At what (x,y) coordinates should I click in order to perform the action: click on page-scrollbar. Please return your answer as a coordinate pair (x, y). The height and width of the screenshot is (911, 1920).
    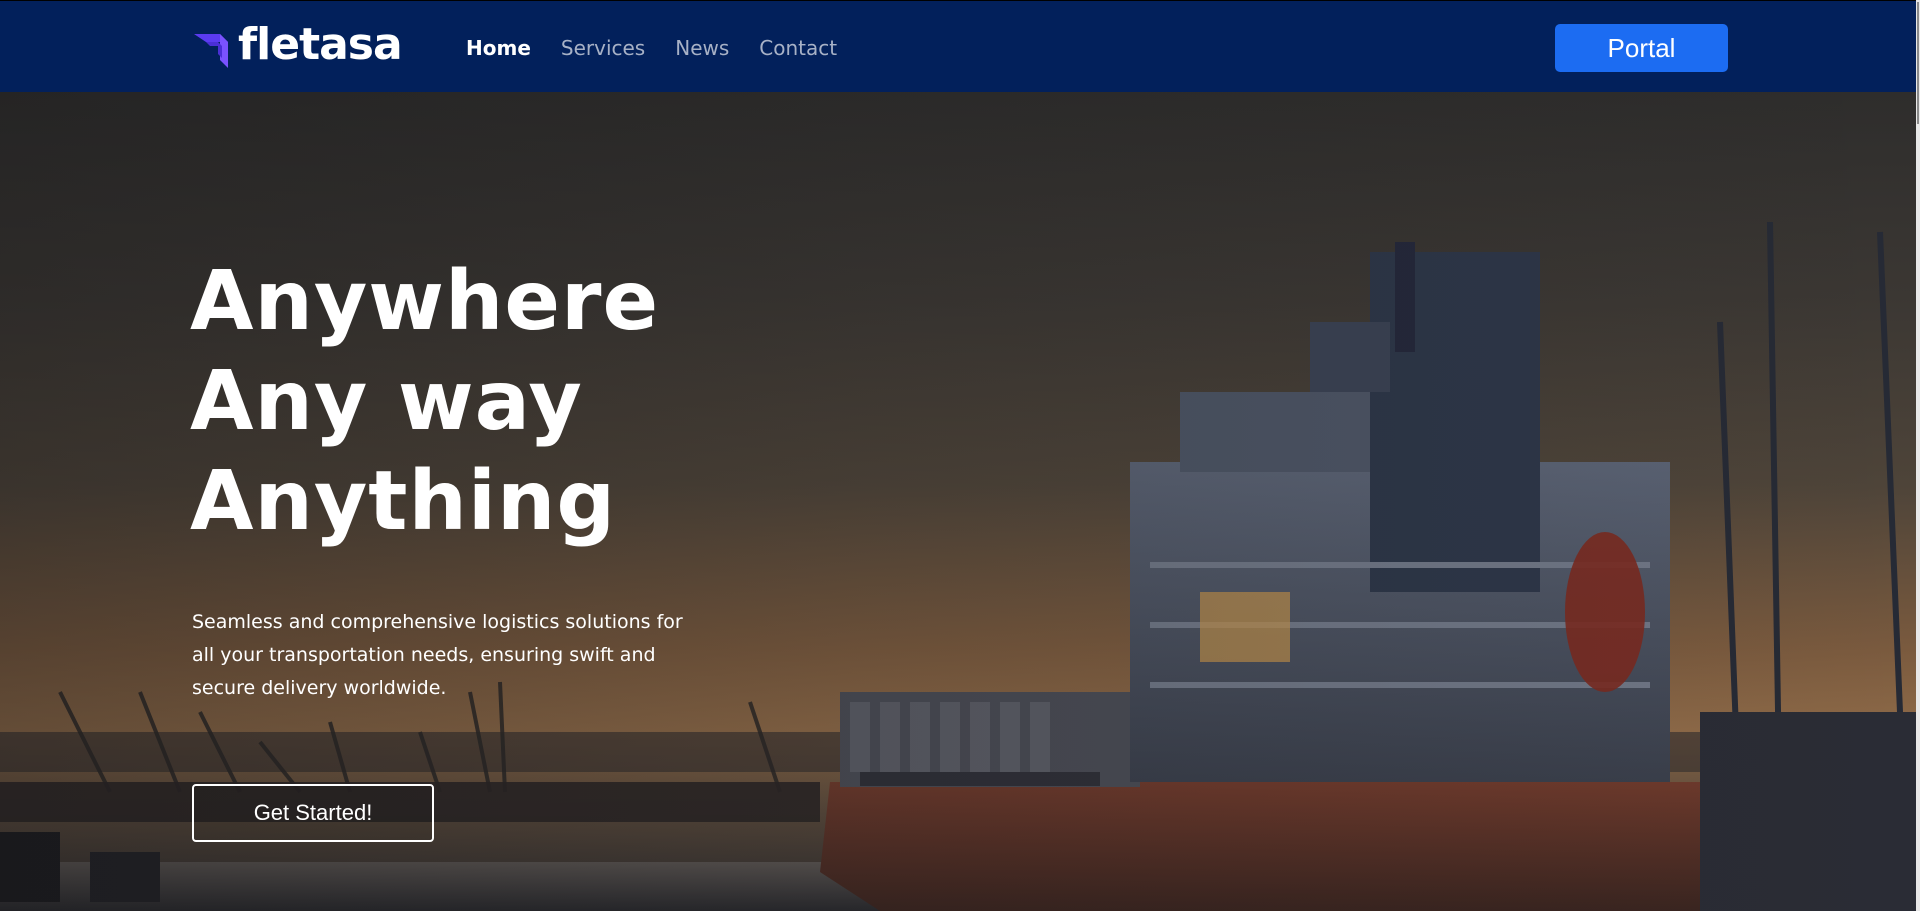
    Looking at the image, I should click on (1918, 455).